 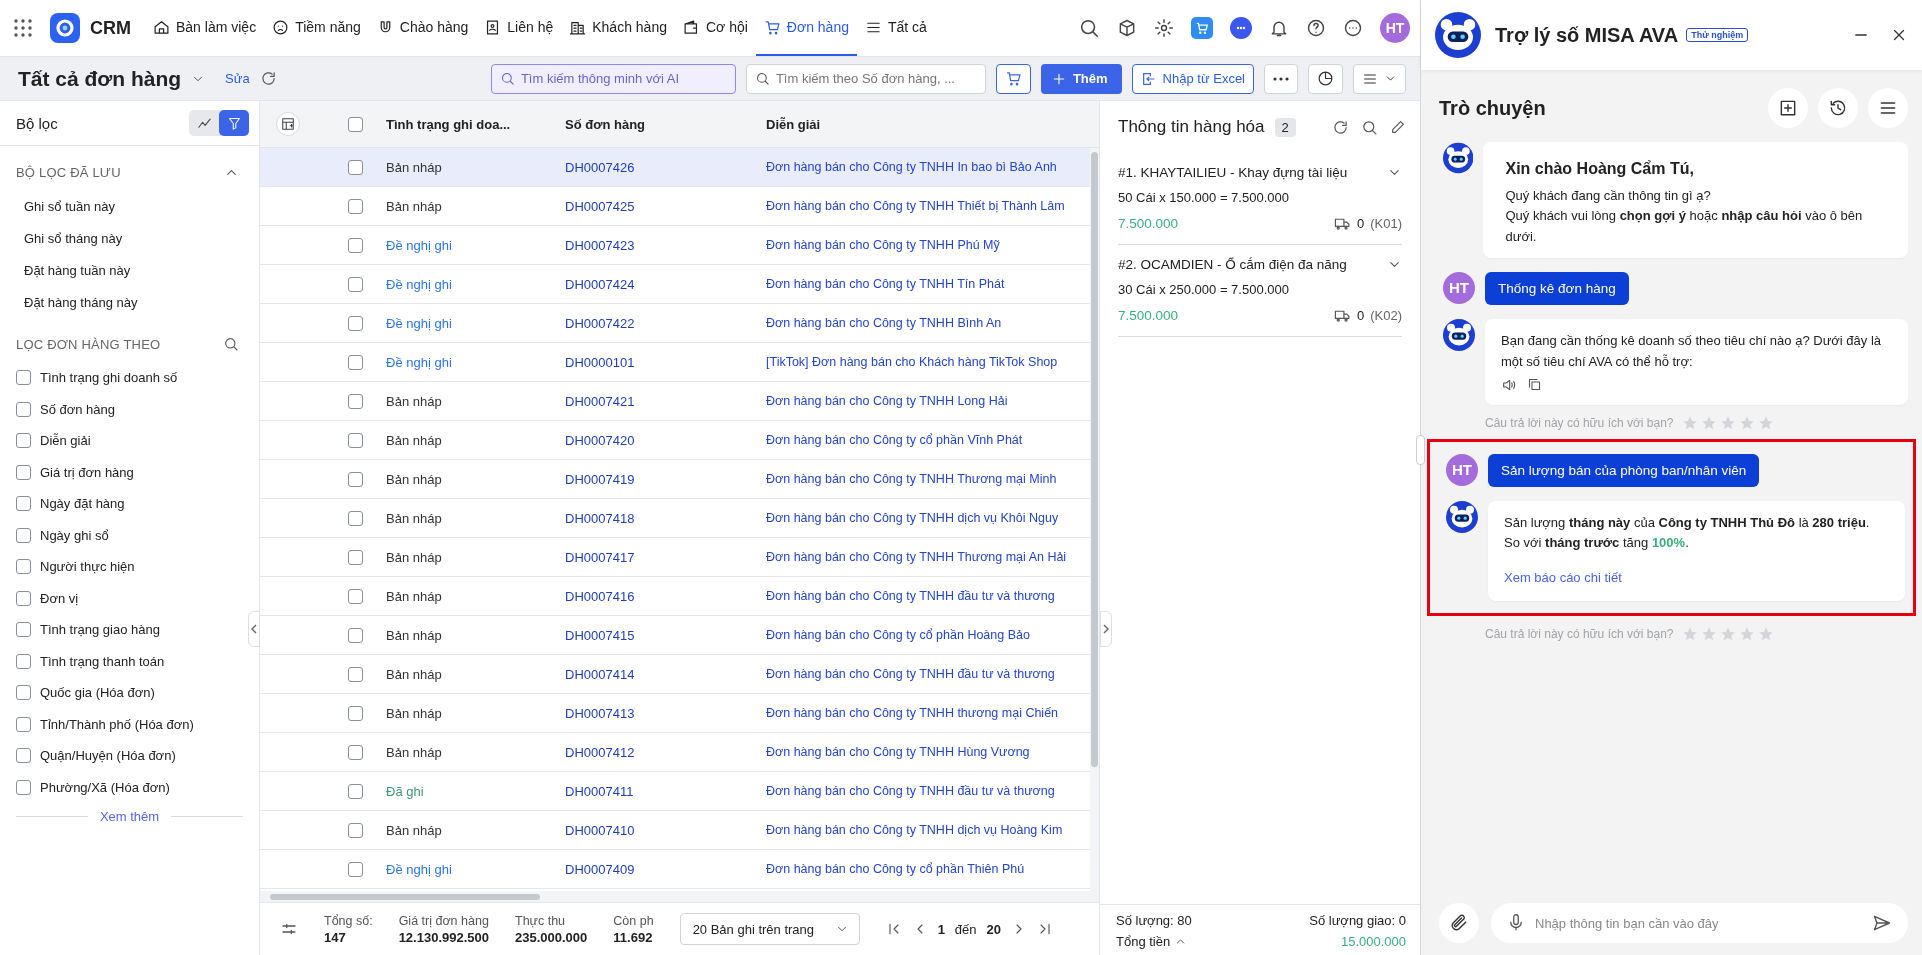 I want to click on see-more-link: Xem thêm, so click(x=129, y=816).